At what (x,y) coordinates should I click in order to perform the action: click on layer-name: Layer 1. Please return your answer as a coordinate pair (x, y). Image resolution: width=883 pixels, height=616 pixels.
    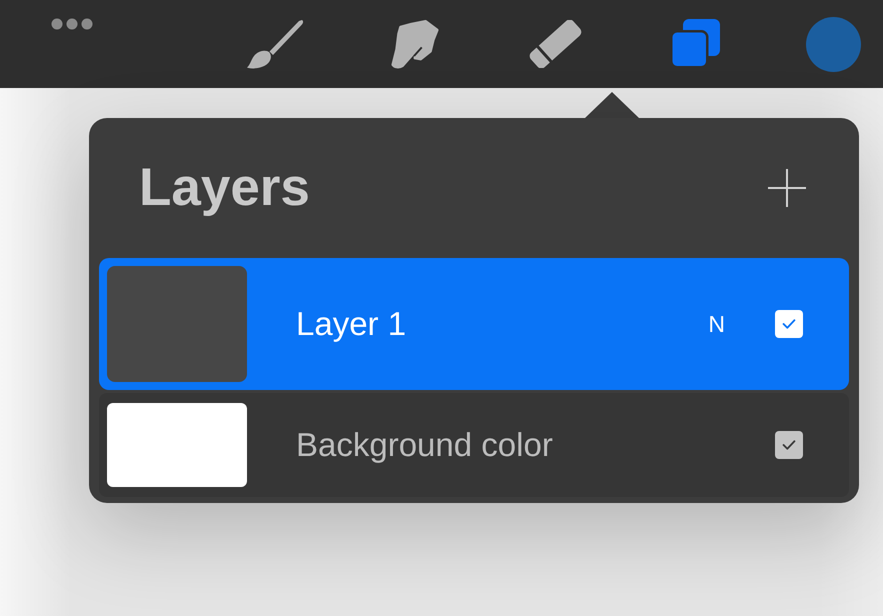
    Looking at the image, I should click on (351, 324).